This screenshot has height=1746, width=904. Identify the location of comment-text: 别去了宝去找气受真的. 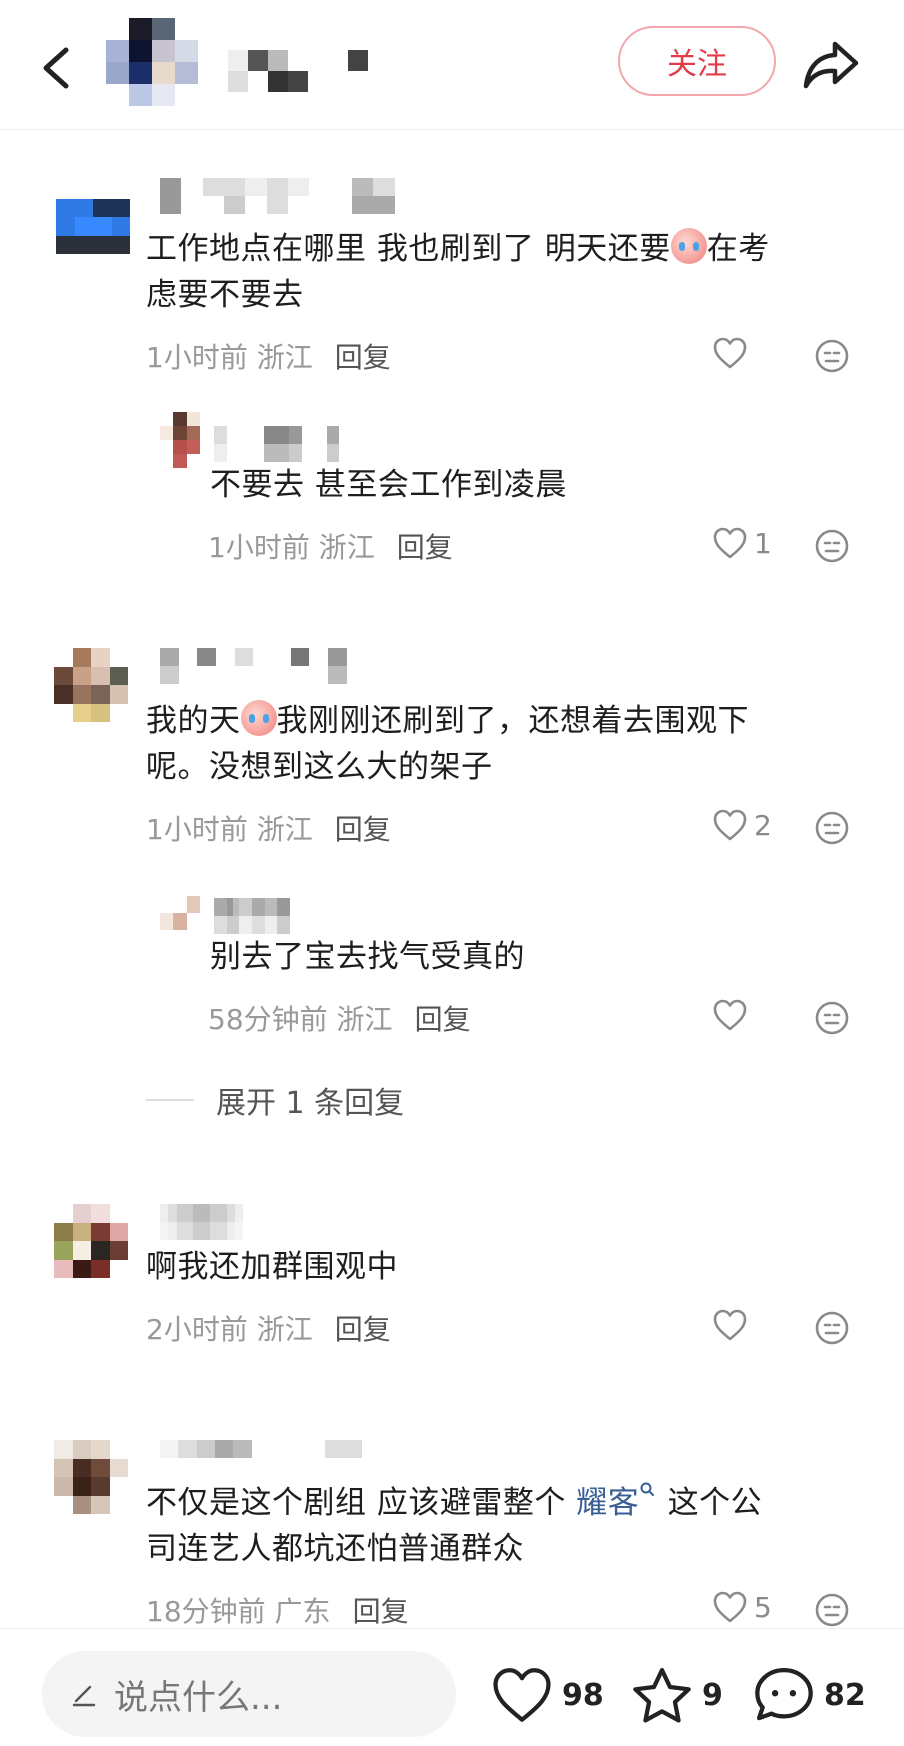
(520, 957).